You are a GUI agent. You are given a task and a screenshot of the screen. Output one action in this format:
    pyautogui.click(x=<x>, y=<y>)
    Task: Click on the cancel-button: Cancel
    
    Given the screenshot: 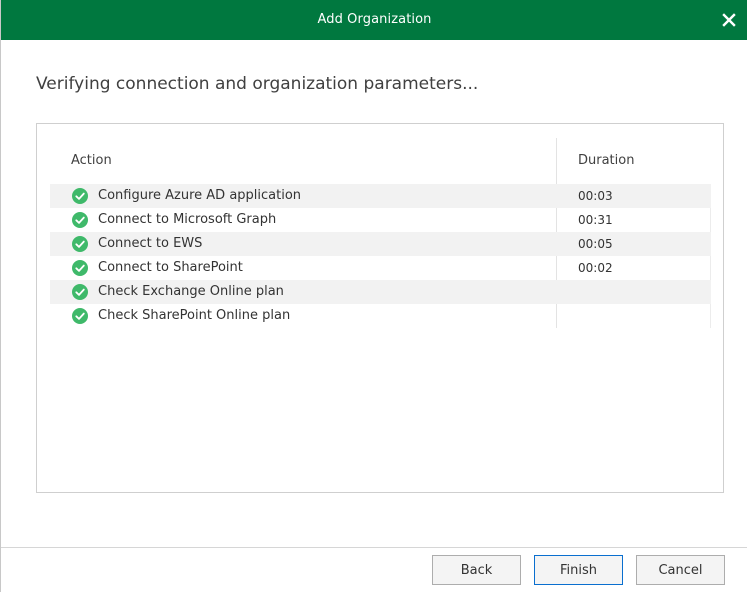 What is the action you would take?
    pyautogui.click(x=680, y=570)
    